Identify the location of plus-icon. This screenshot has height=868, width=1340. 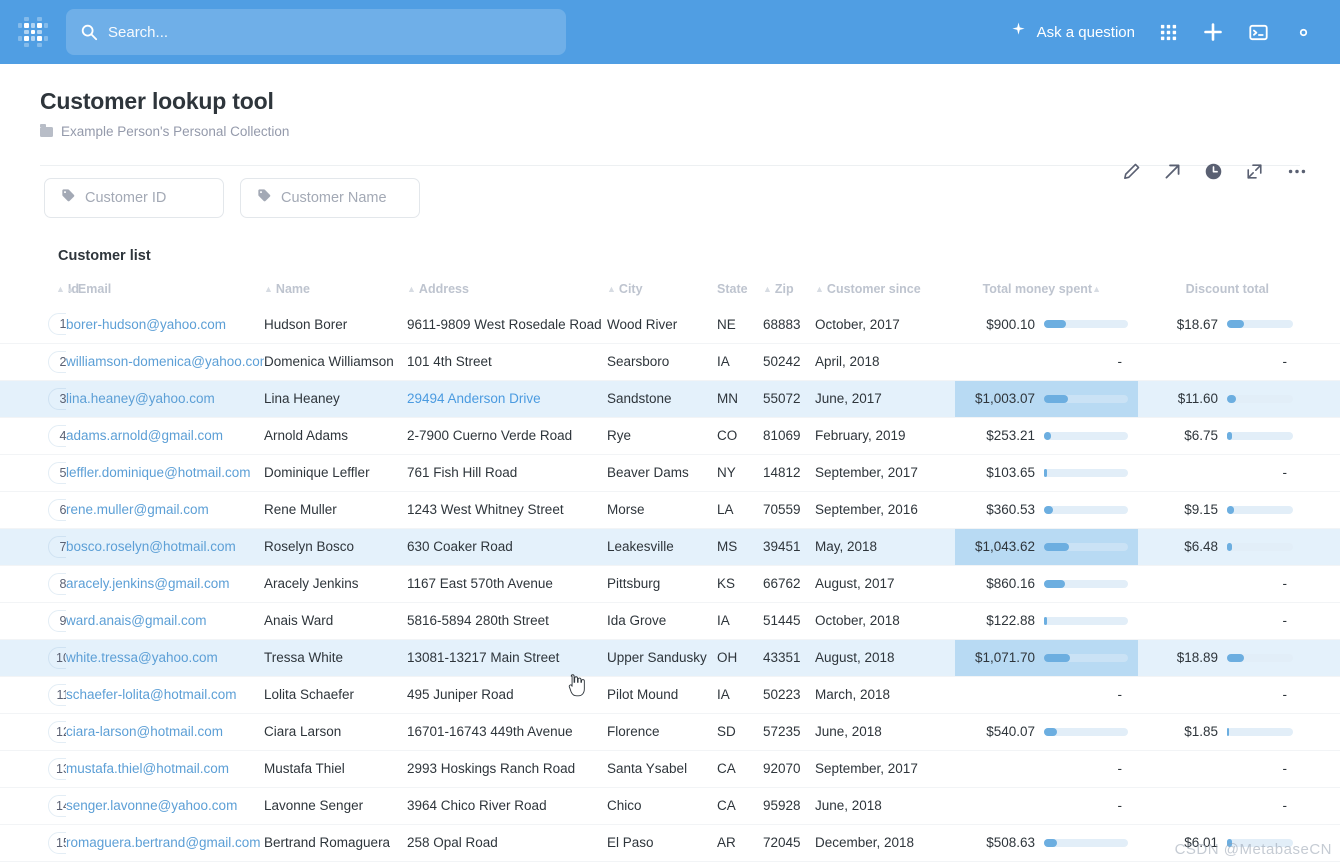
(1213, 32).